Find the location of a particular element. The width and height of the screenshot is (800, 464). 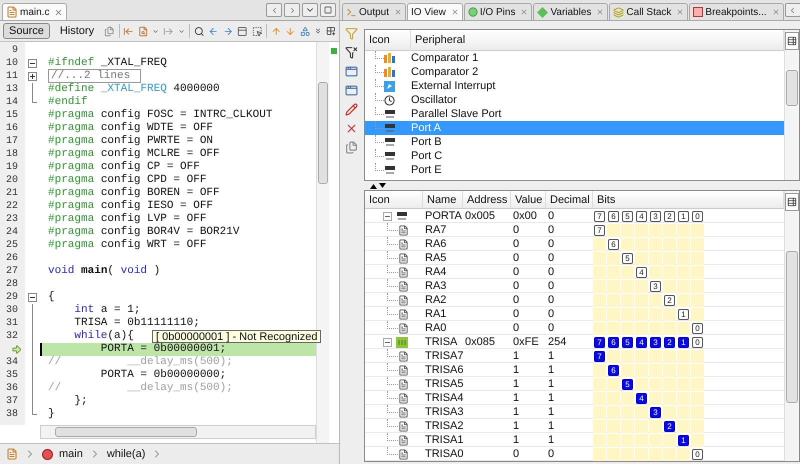

expand-icon is located at coordinates (32, 76).